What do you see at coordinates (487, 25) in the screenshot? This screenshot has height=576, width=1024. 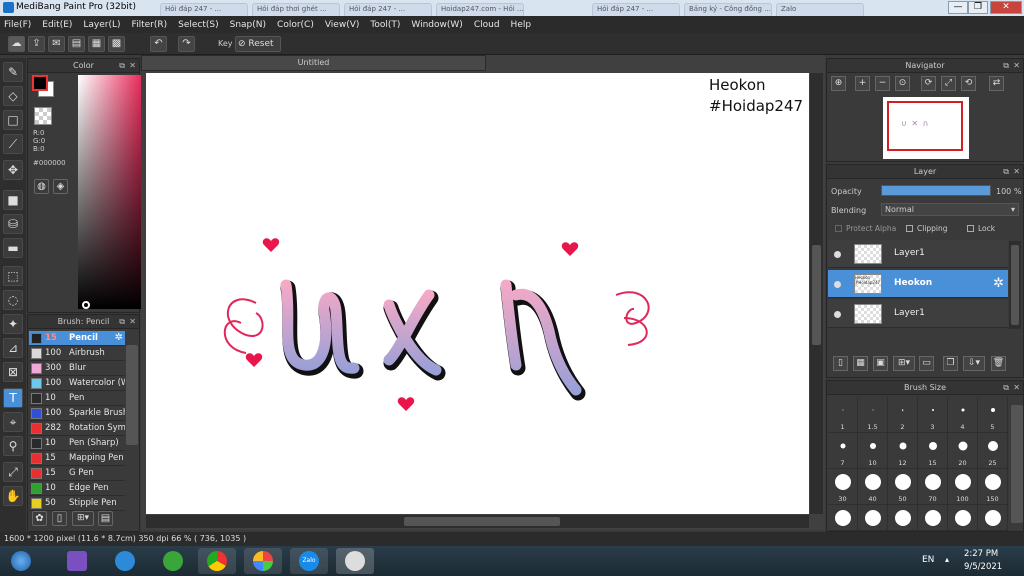 I see `menu-cloud: Cloud` at bounding box center [487, 25].